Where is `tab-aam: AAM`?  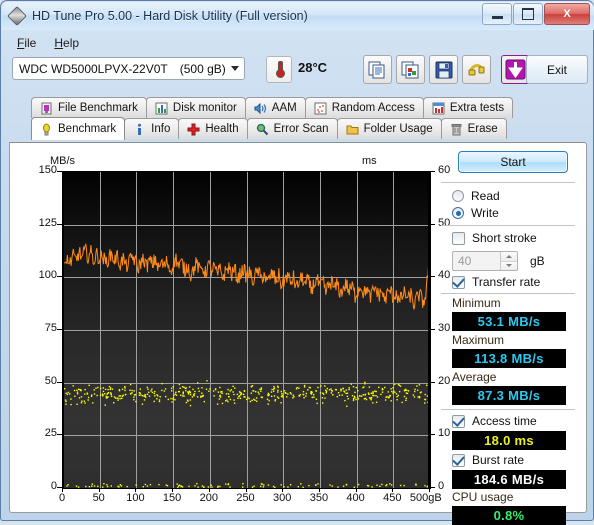 tab-aam: AAM is located at coordinates (275, 107).